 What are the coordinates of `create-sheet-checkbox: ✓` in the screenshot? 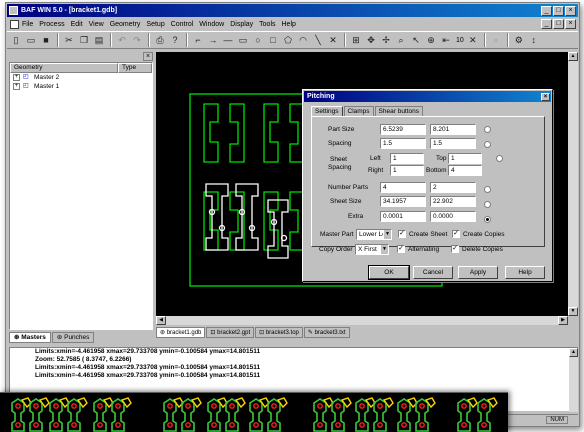 It's located at (402, 234).